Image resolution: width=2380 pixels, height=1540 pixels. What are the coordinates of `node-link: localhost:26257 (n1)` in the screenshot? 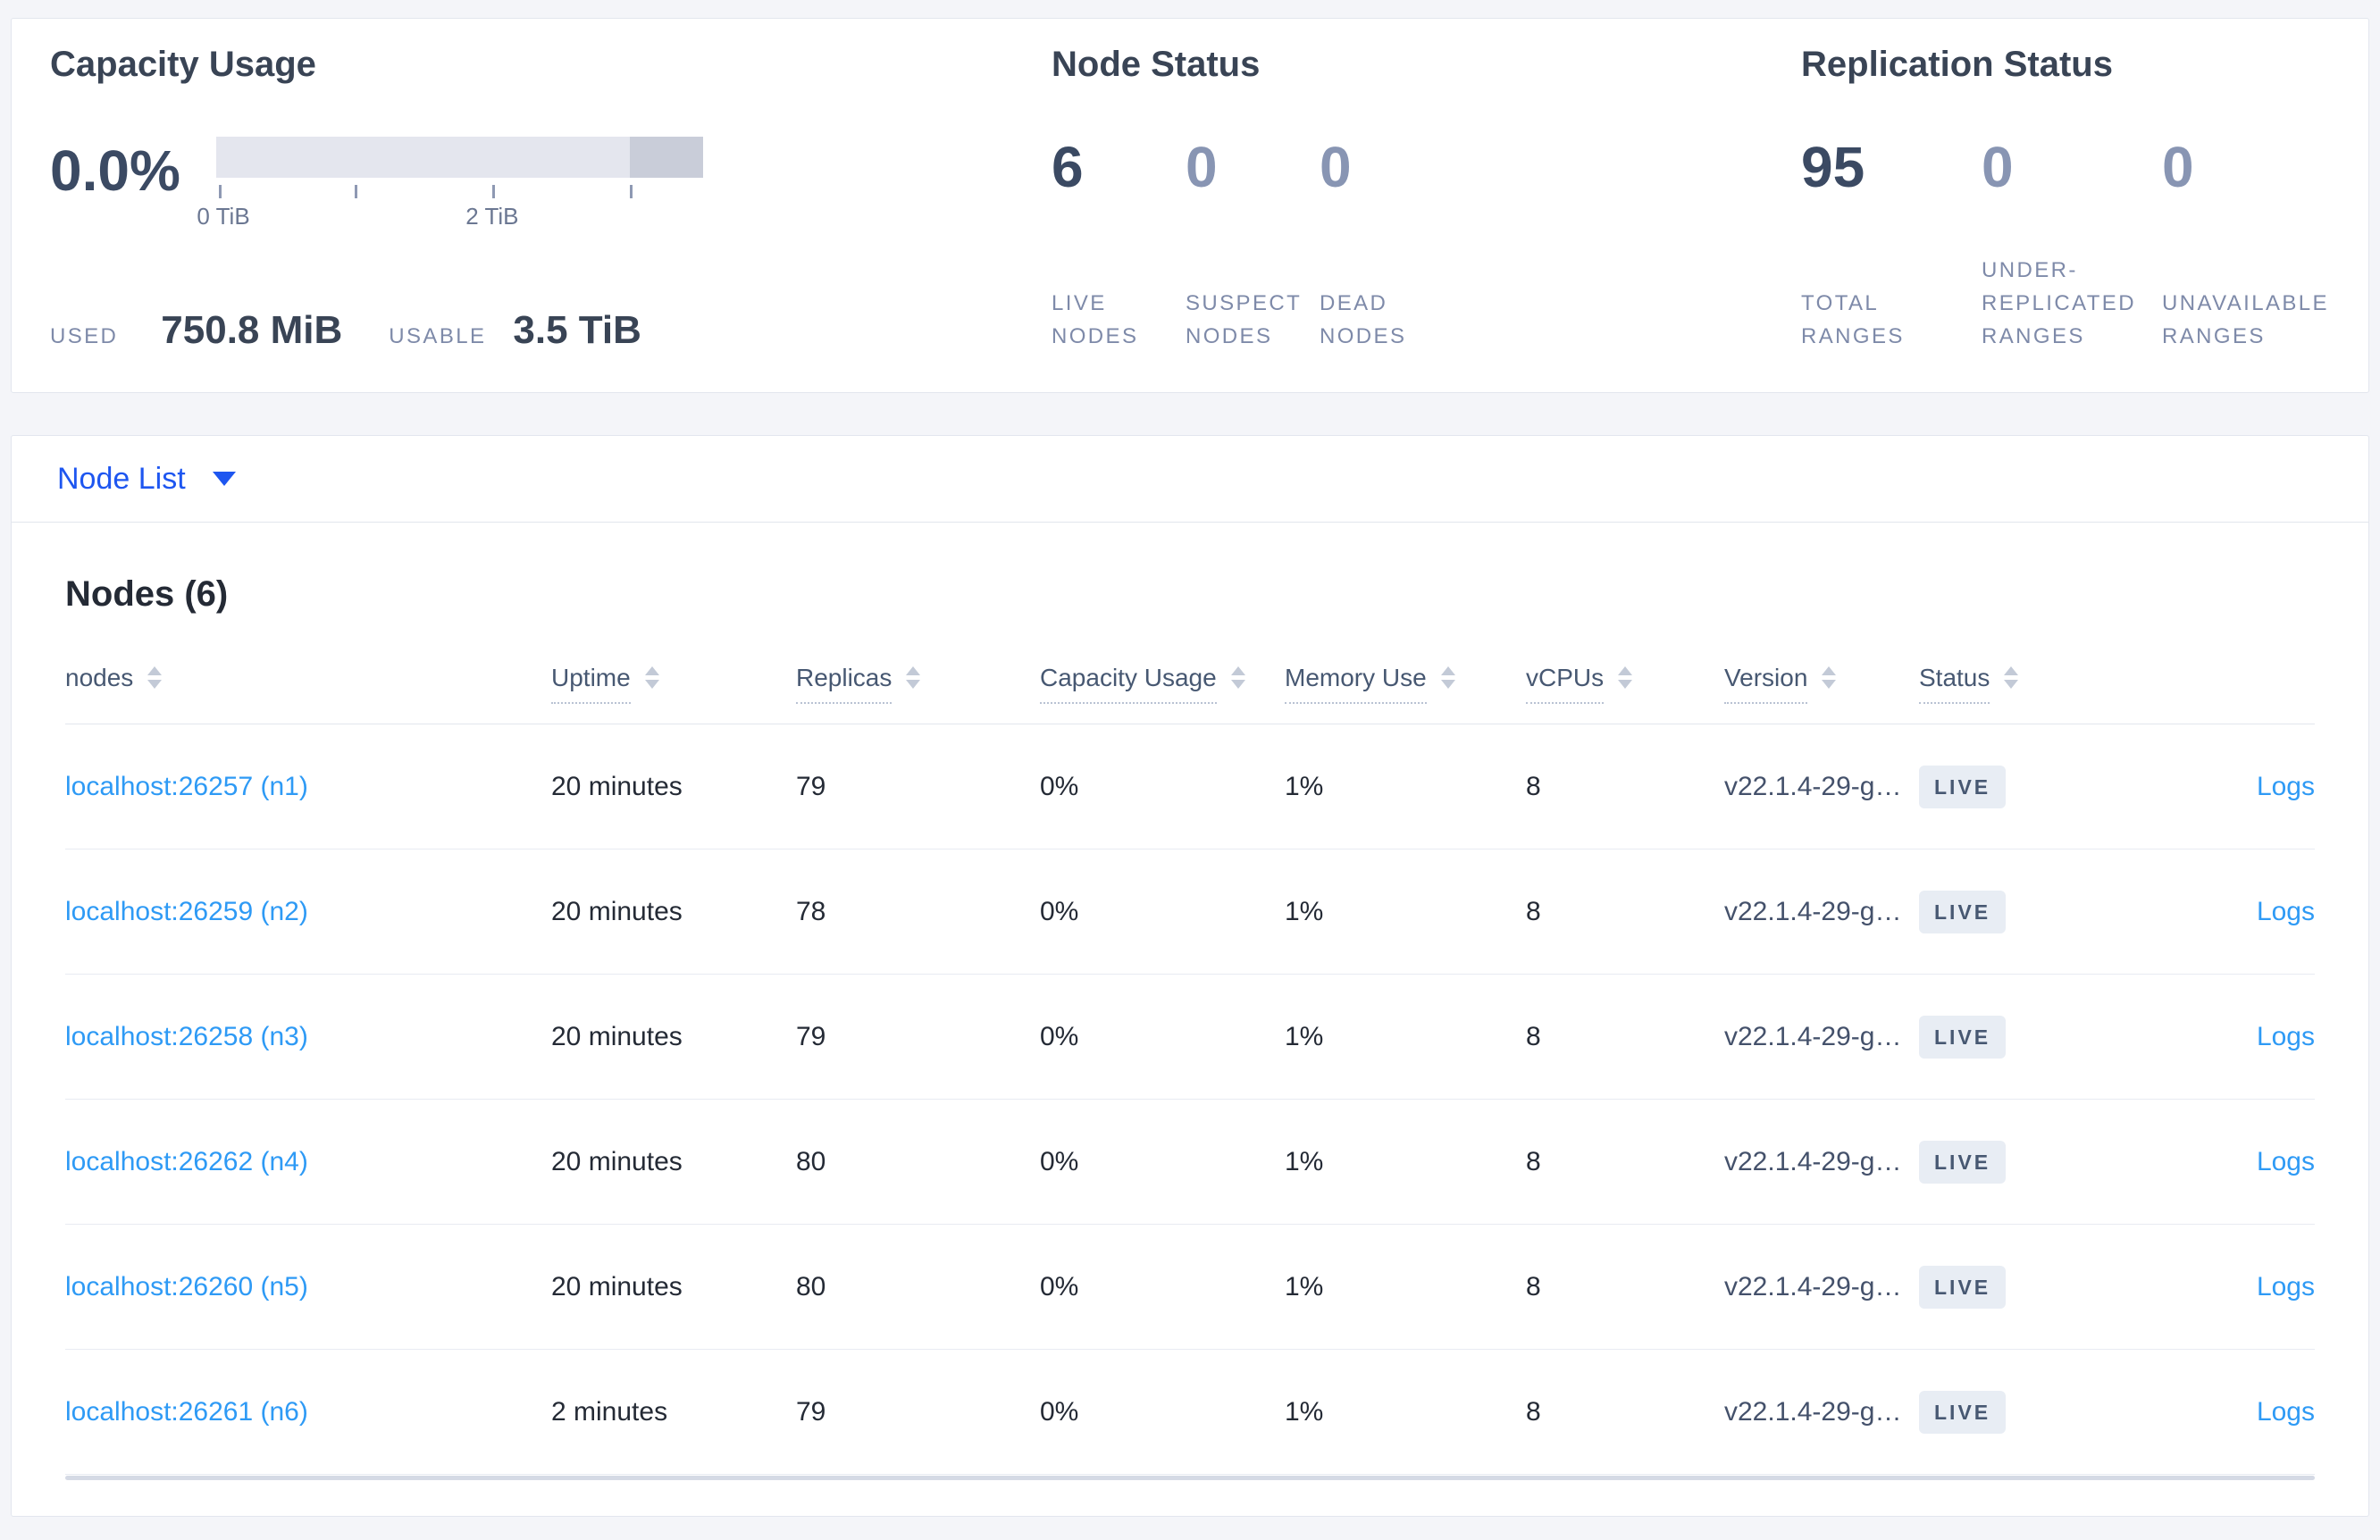 It's located at (186, 787).